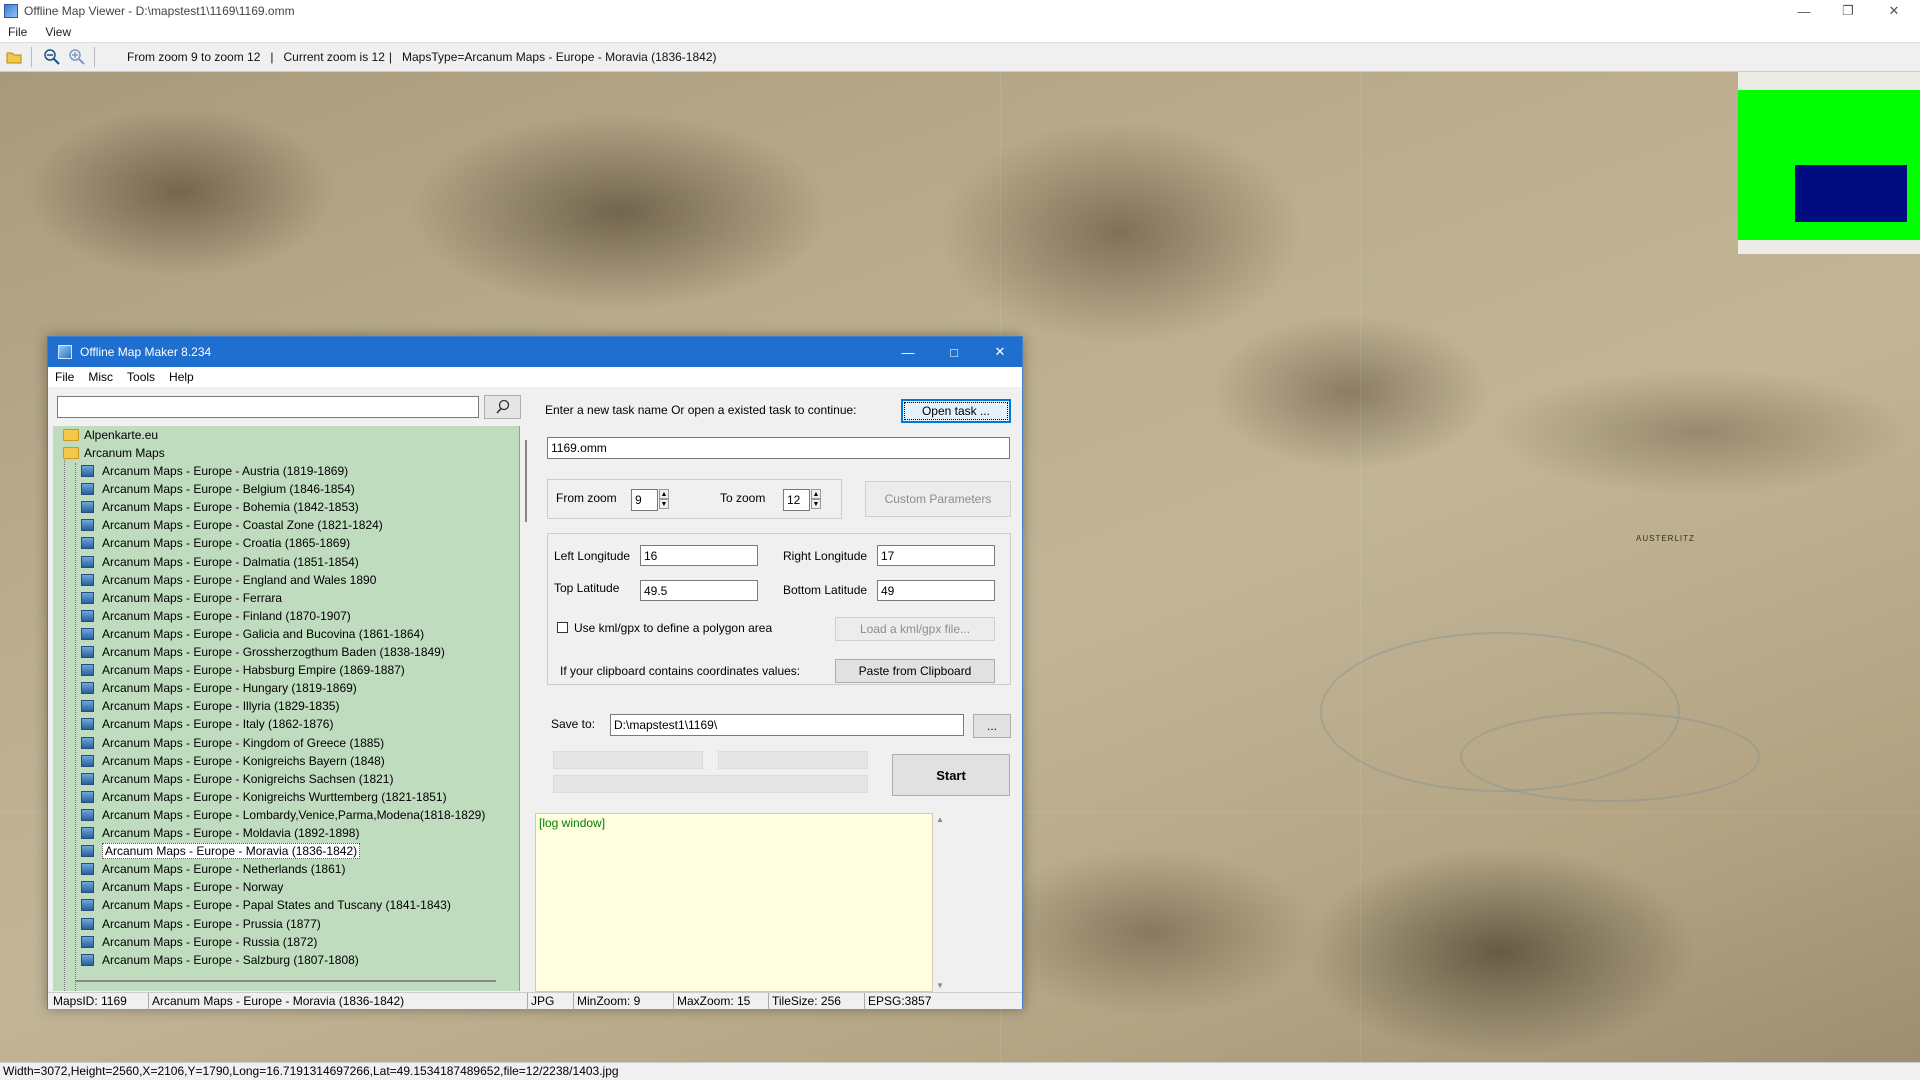 The width and height of the screenshot is (1920, 1080). What do you see at coordinates (699, 555) in the screenshot?
I see `left-longitude-input: 16` at bounding box center [699, 555].